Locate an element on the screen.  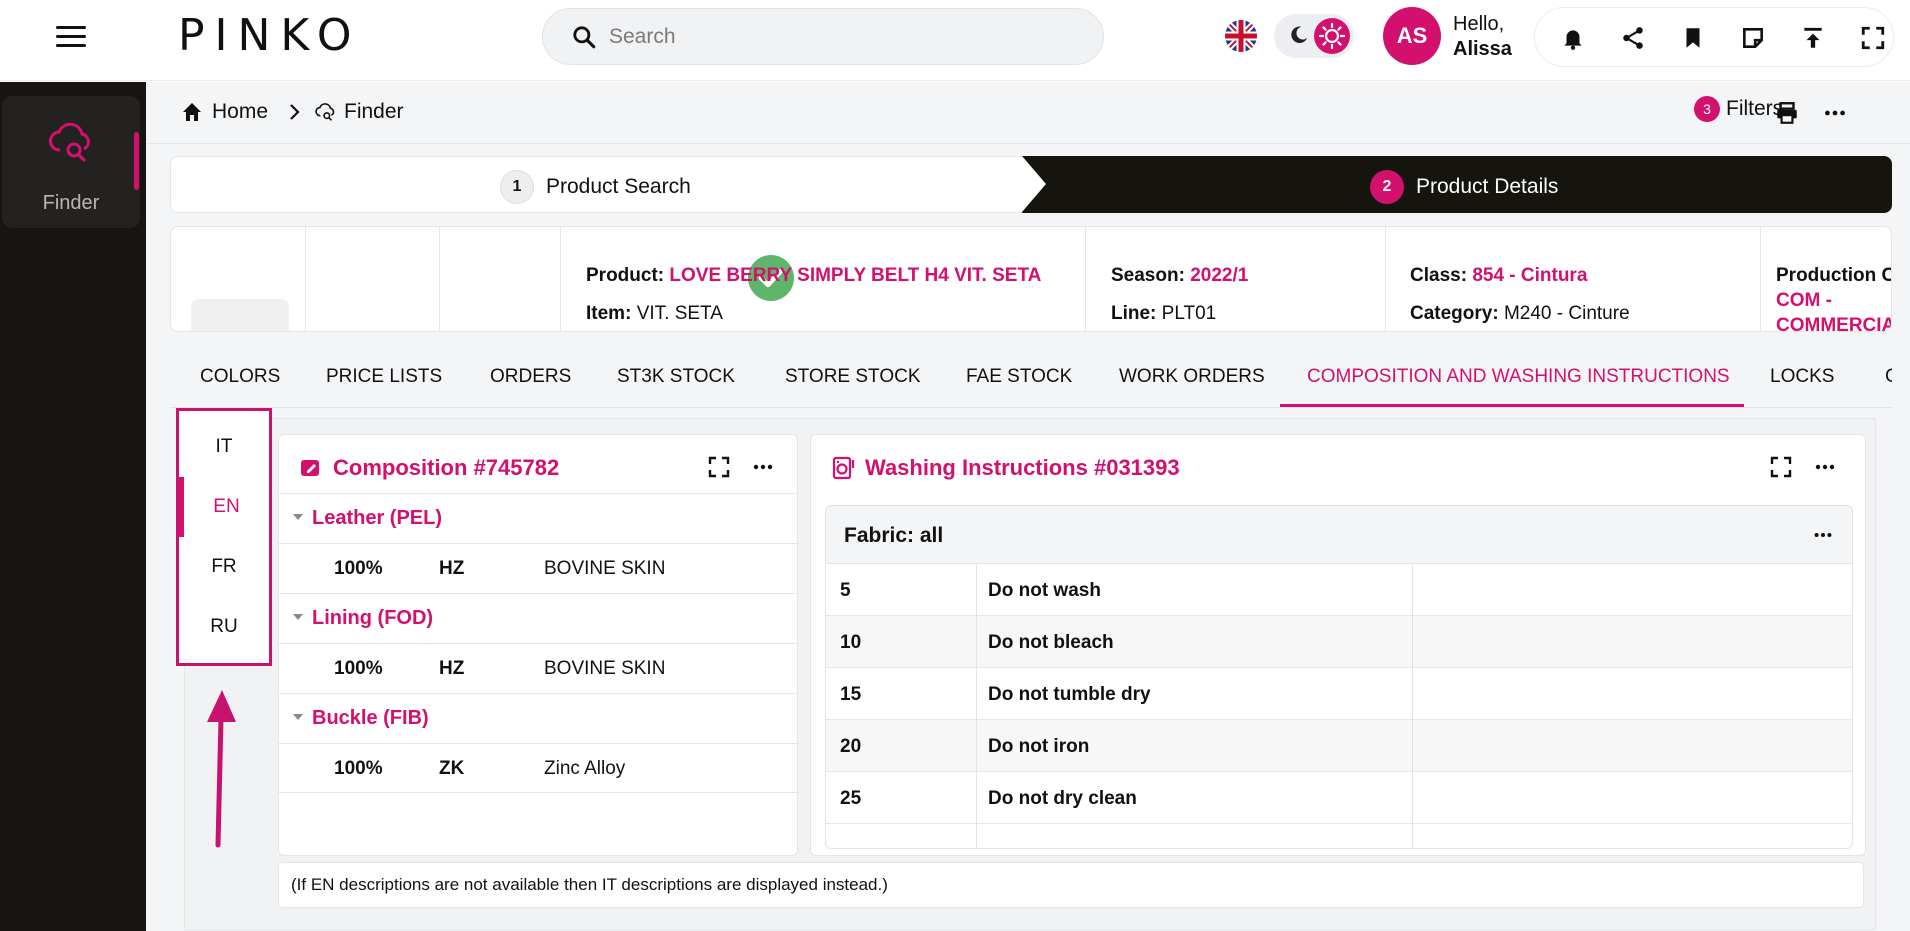
tab-orders: ORDERS is located at coordinates (530, 377).